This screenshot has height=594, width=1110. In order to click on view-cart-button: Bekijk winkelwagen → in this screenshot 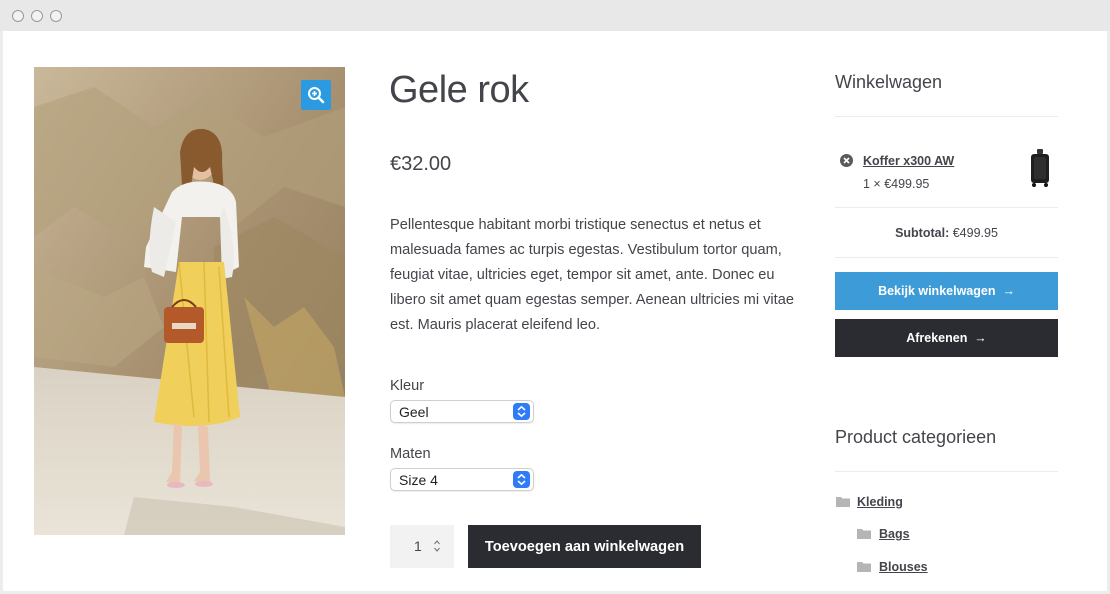, I will do `click(946, 291)`.